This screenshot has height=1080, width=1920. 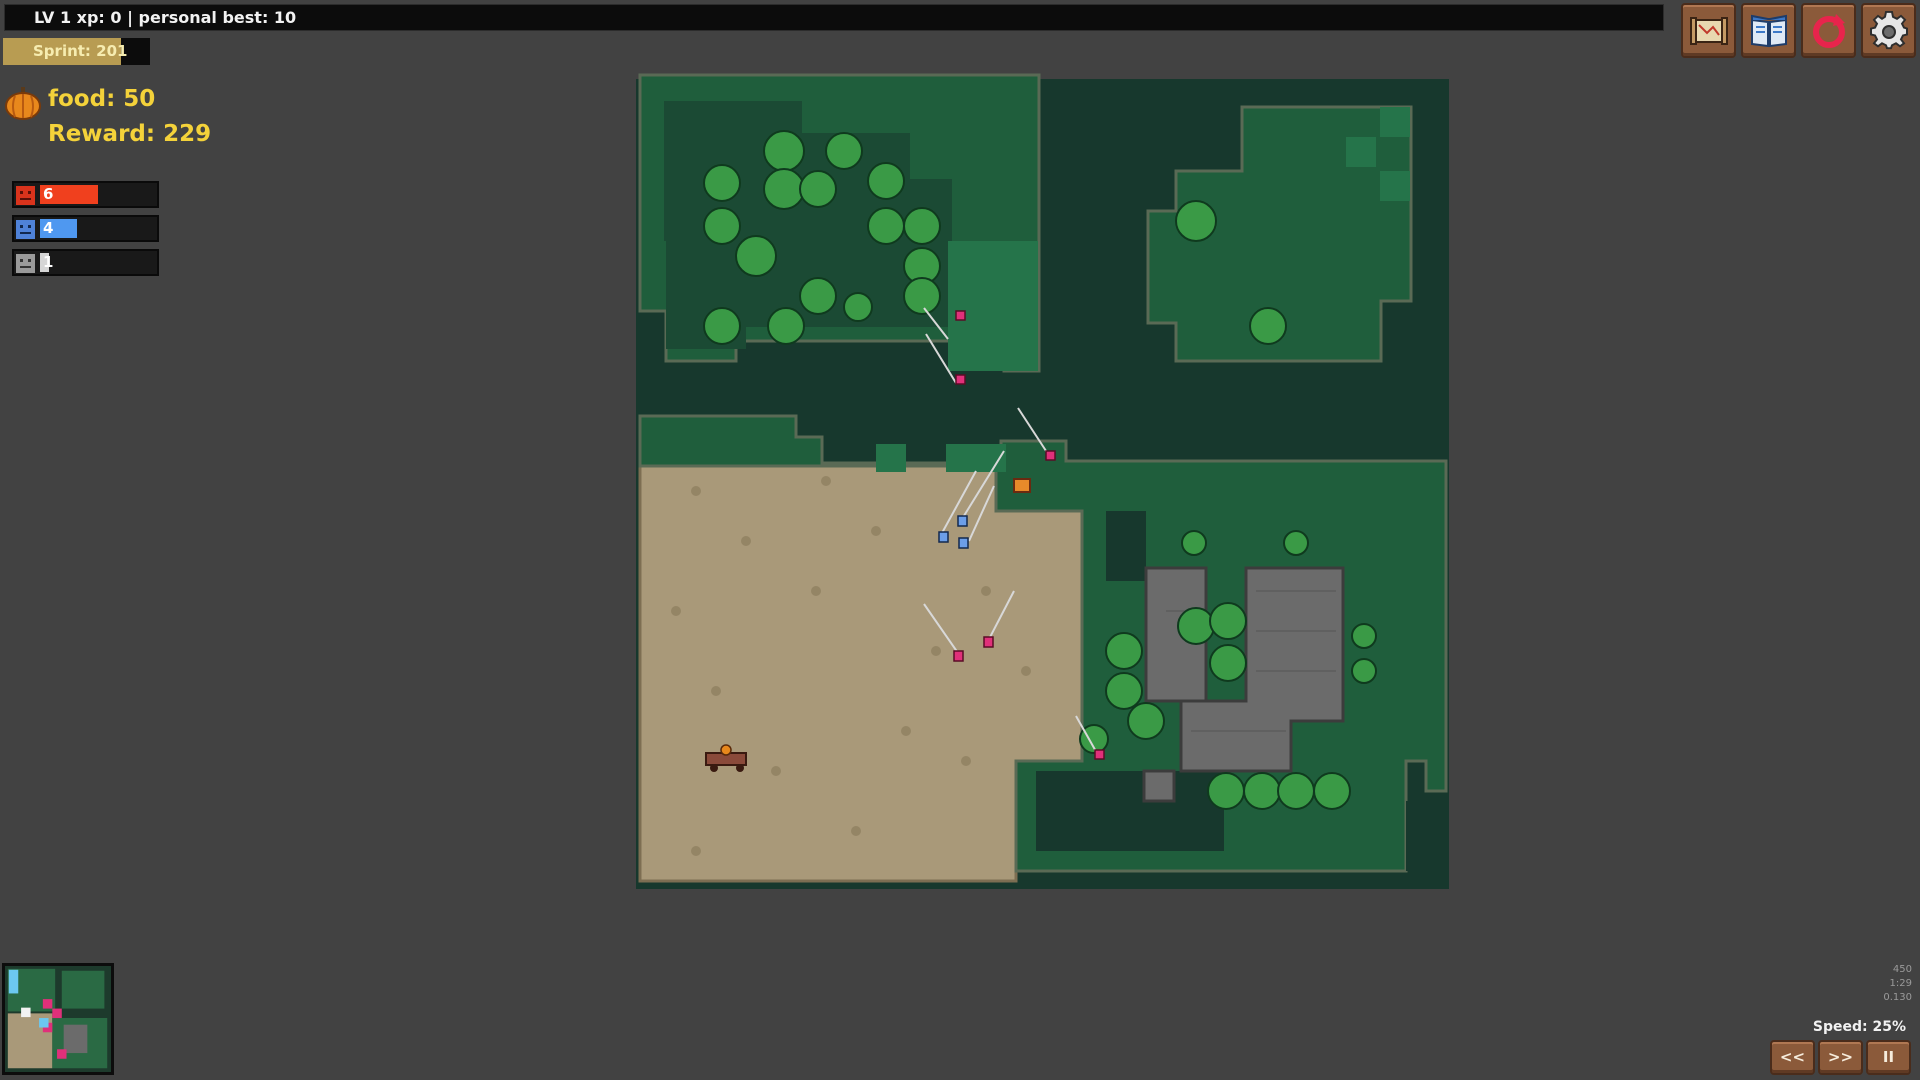 What do you see at coordinates (1888, 1057) in the screenshot?
I see `pause-button: II` at bounding box center [1888, 1057].